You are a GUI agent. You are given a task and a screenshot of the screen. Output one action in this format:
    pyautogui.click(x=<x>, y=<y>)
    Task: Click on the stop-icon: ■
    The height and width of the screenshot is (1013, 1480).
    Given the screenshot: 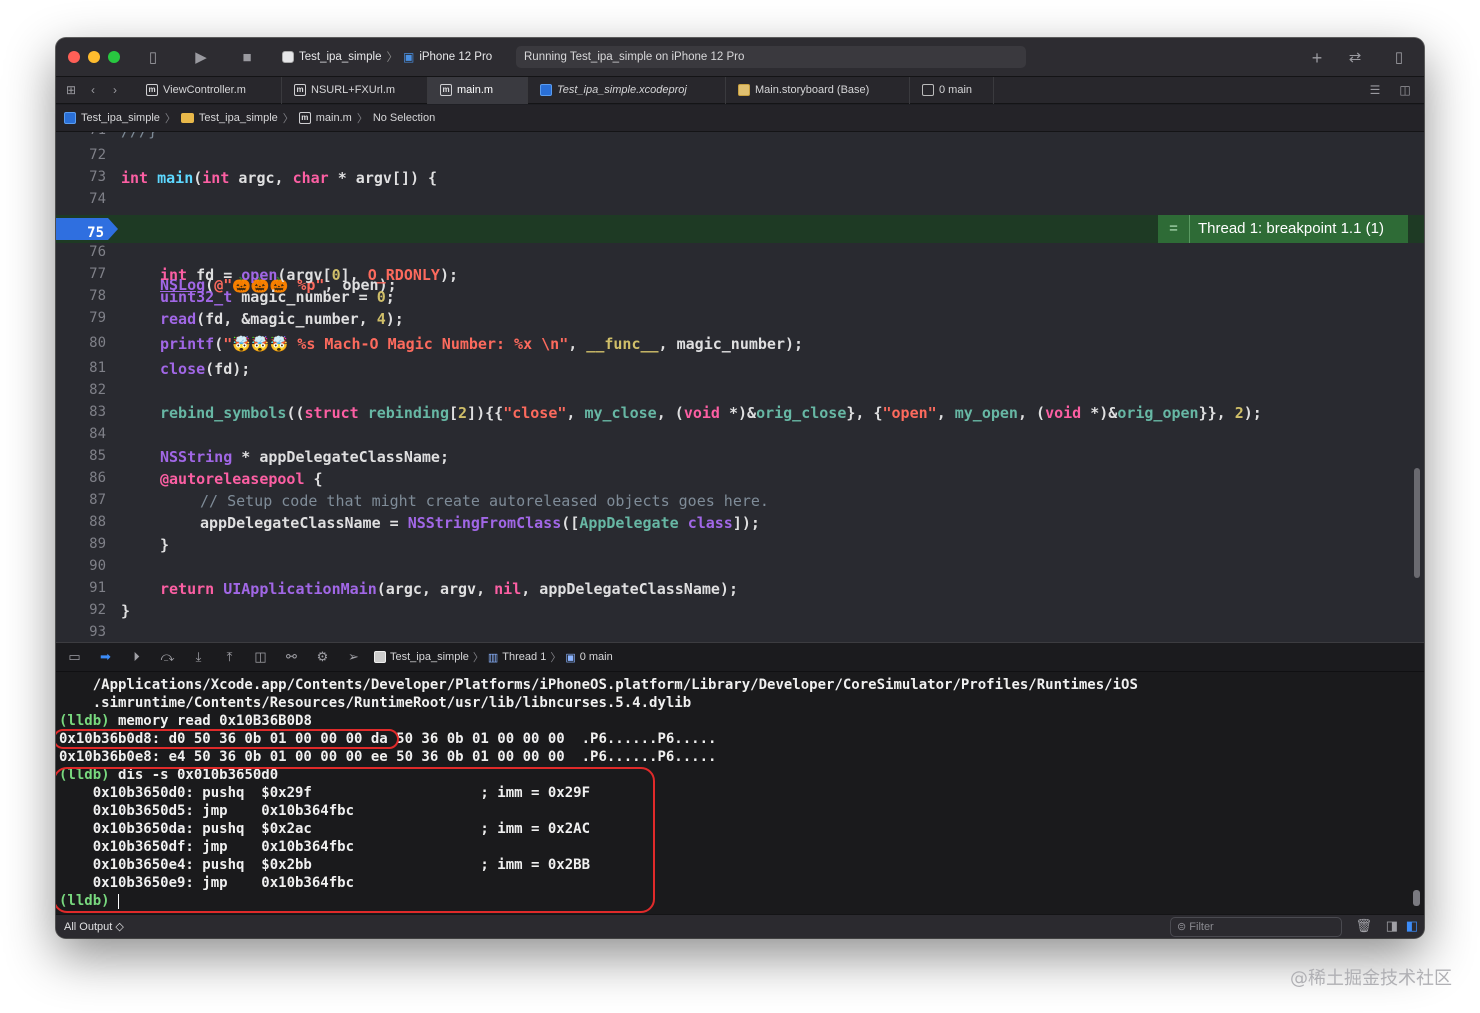 What is the action you would take?
    pyautogui.click(x=247, y=57)
    